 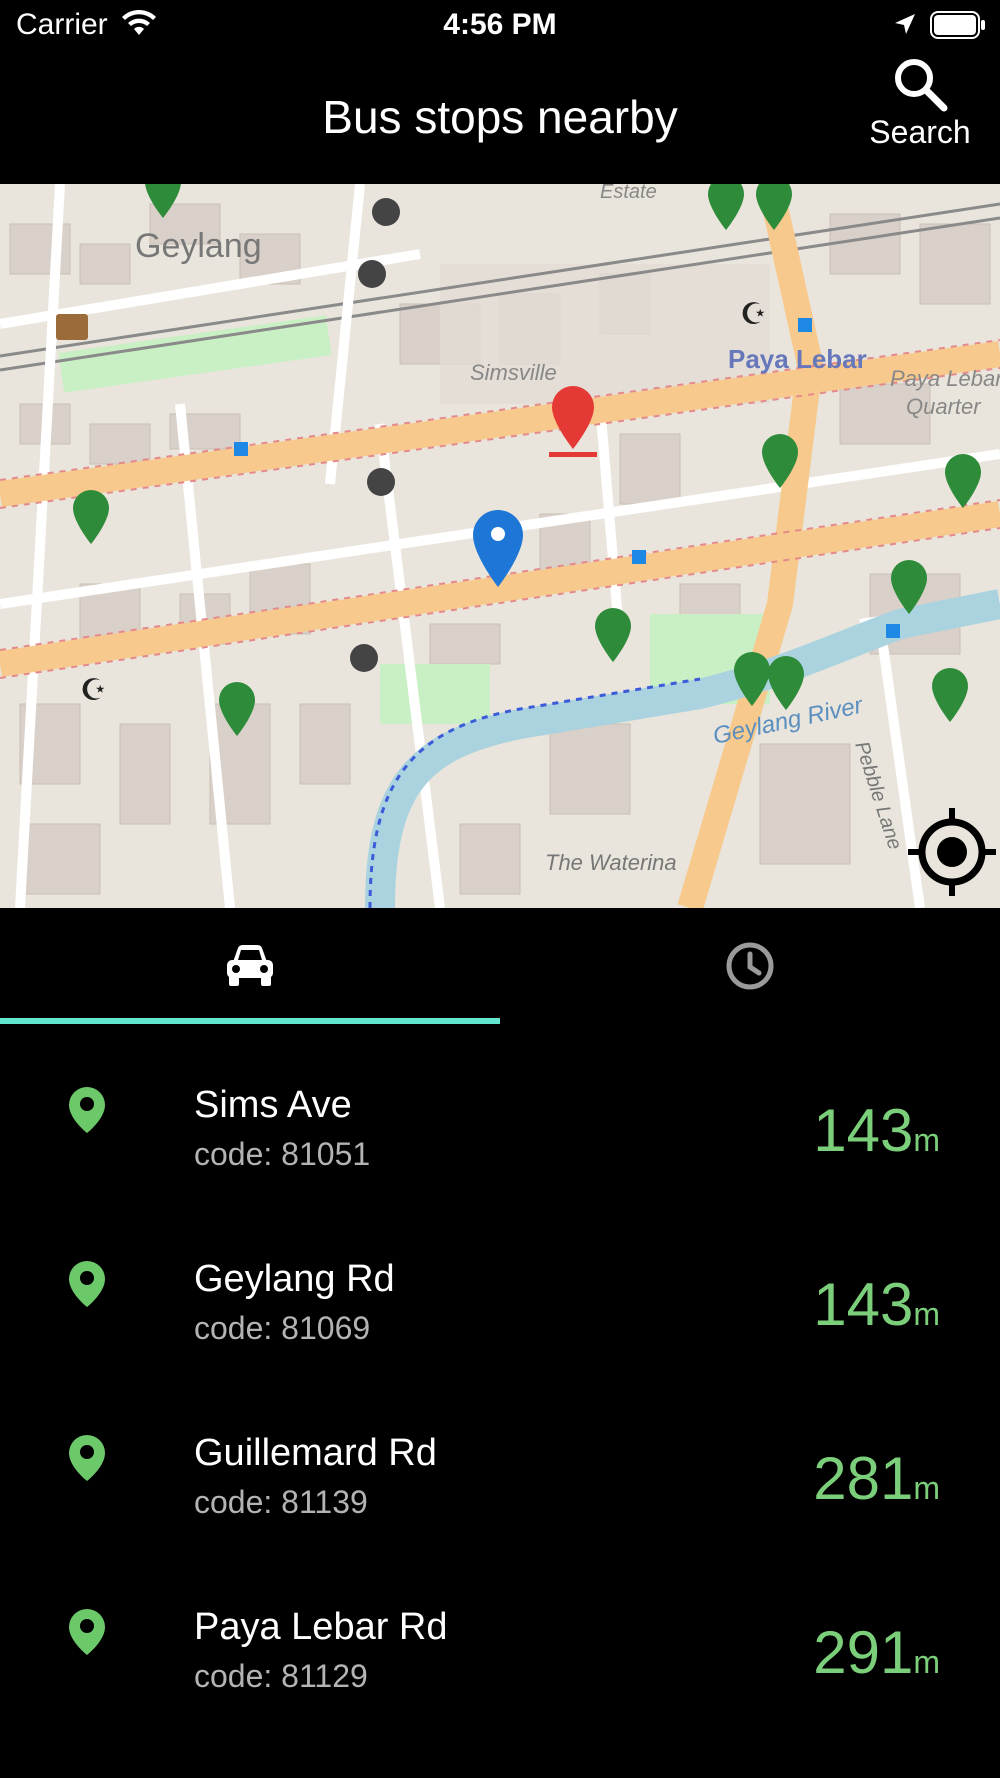 I want to click on tab-bar, so click(x=500, y=966).